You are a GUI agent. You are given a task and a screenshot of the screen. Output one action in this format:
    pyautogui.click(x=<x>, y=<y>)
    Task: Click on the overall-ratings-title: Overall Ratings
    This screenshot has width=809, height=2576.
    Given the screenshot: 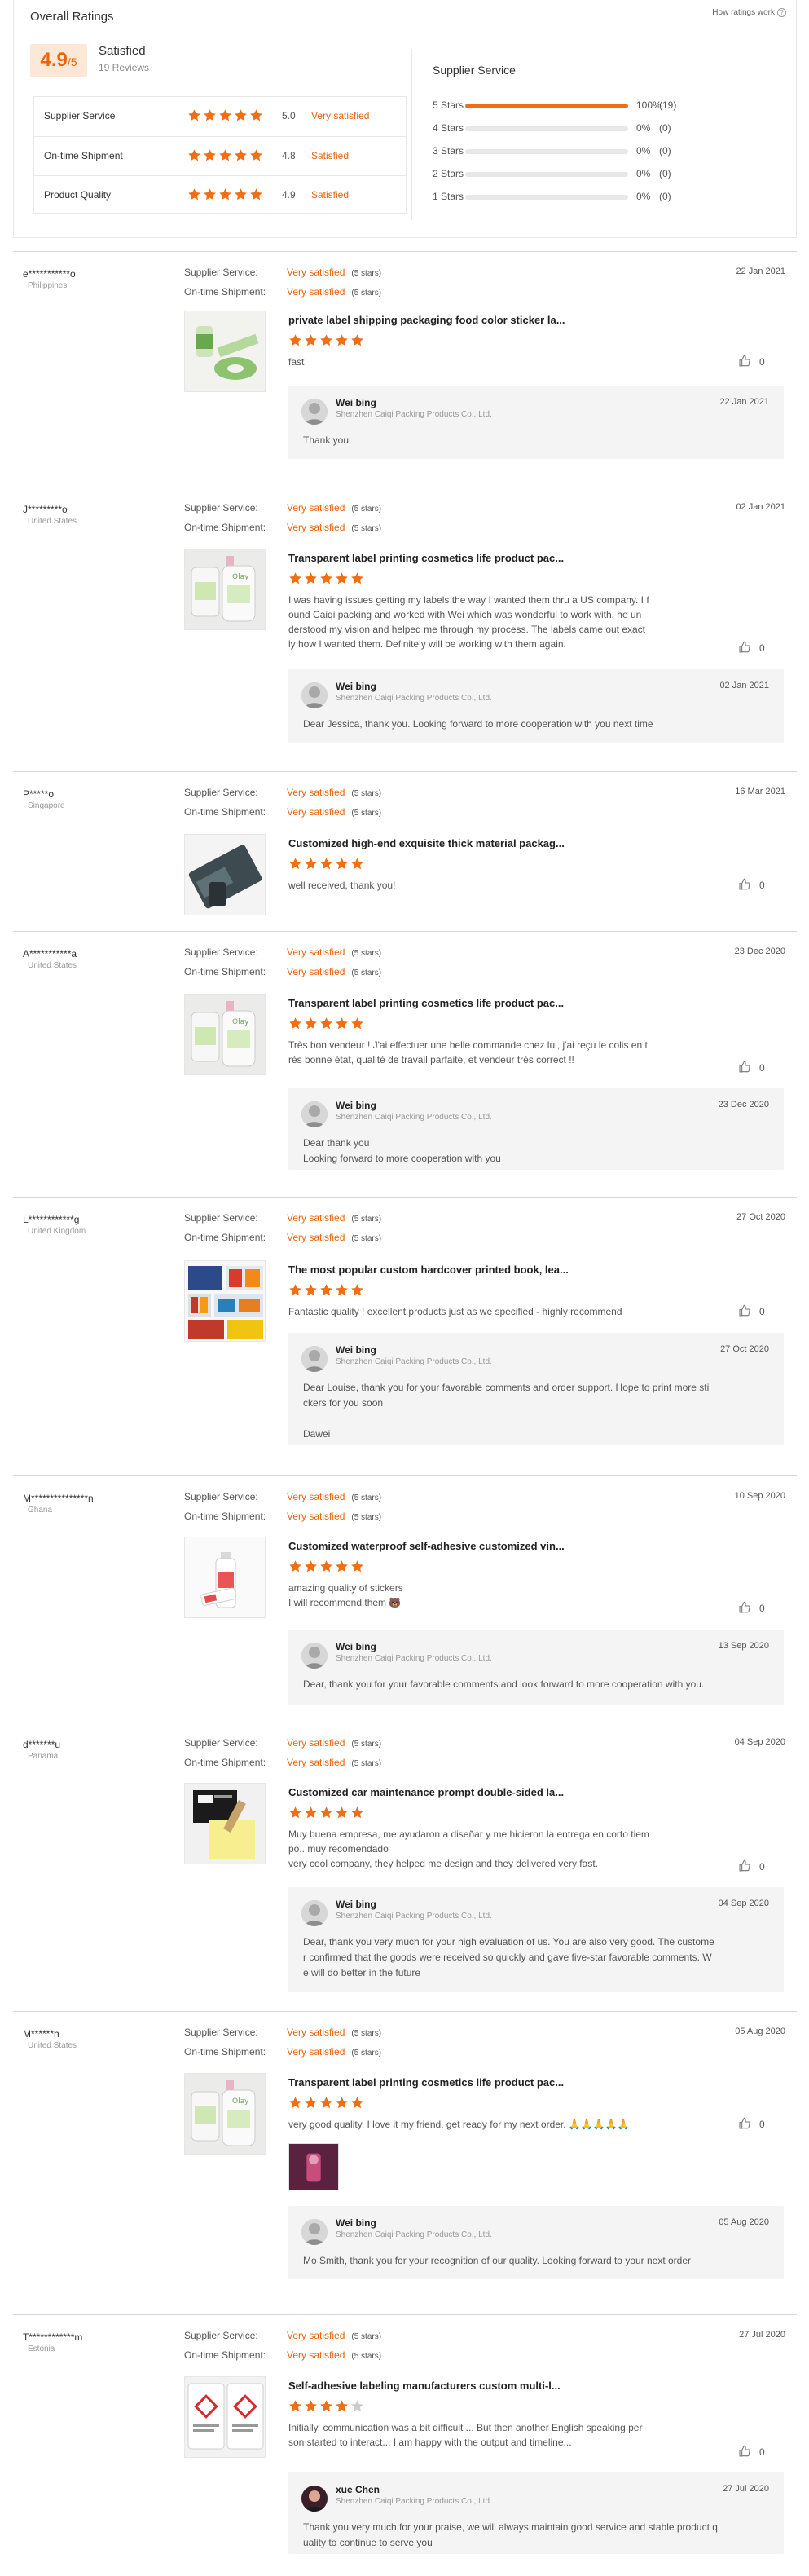 What is the action you would take?
    pyautogui.click(x=72, y=17)
    